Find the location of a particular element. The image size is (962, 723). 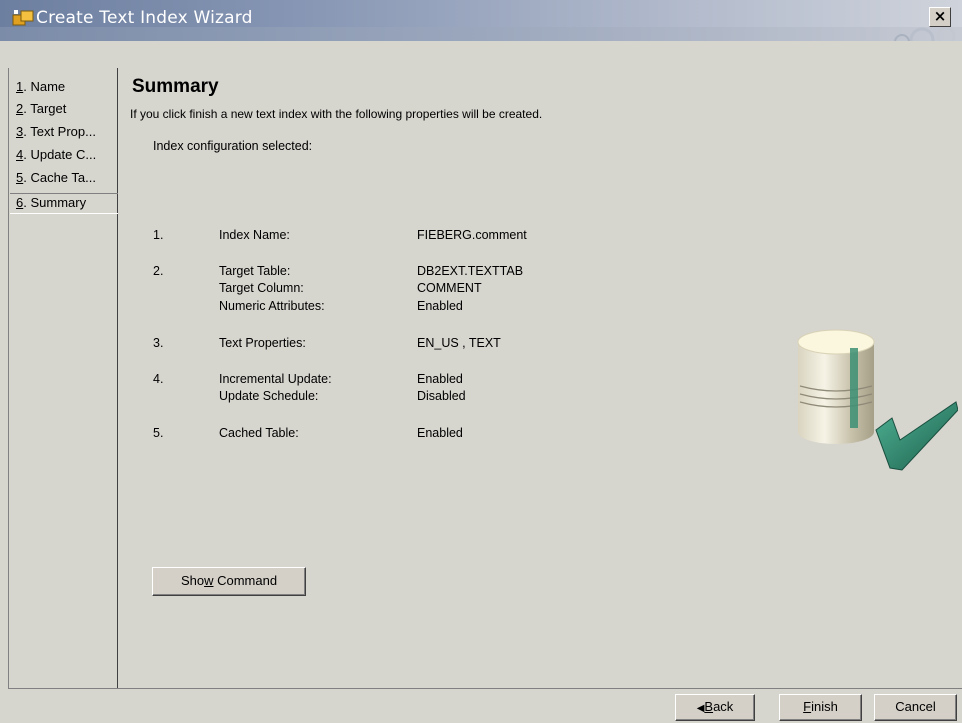

property-value: COMMENT is located at coordinates (449, 288).